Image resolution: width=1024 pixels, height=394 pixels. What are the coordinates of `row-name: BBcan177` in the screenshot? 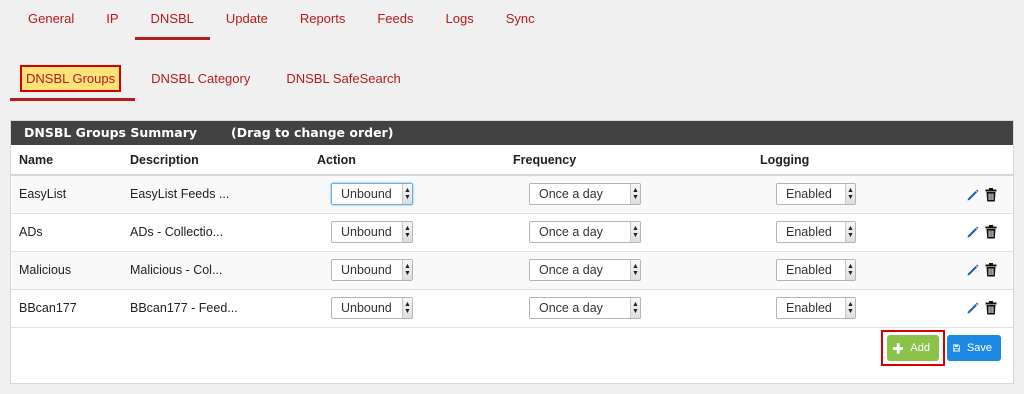 It's located at (66, 308).